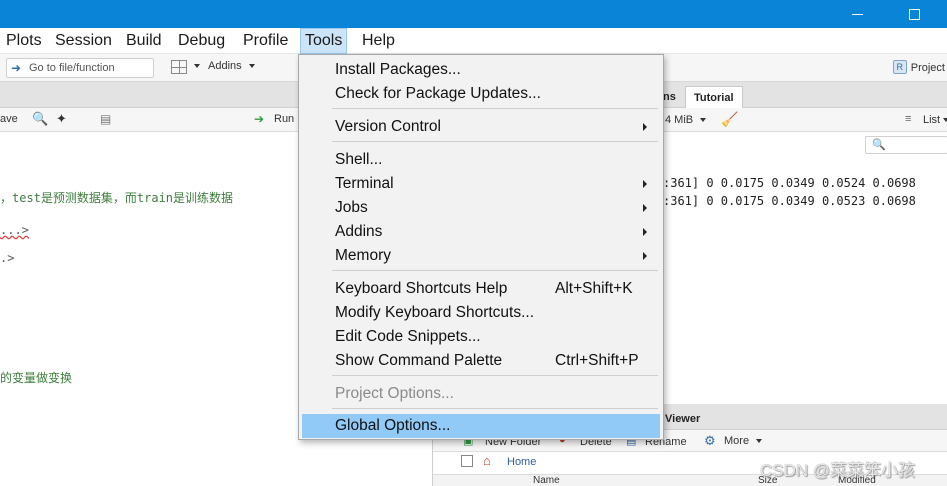 The image size is (947, 486). What do you see at coordinates (729, 119) in the screenshot?
I see `broom-icon: 🧹` at bounding box center [729, 119].